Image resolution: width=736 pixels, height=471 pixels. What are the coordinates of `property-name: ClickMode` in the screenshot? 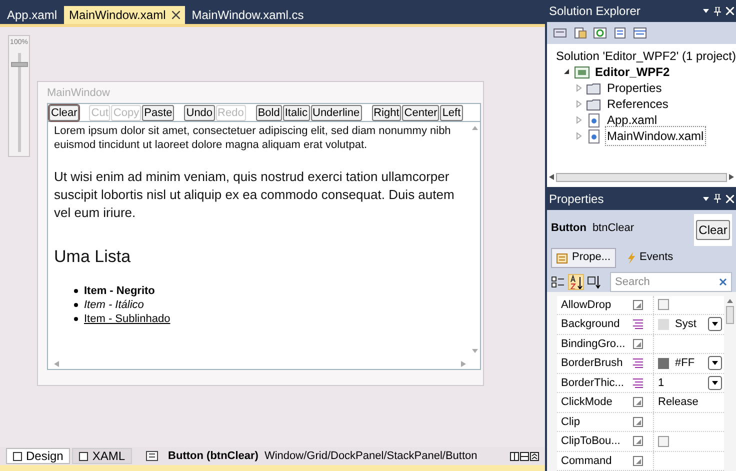 It's located at (587, 402).